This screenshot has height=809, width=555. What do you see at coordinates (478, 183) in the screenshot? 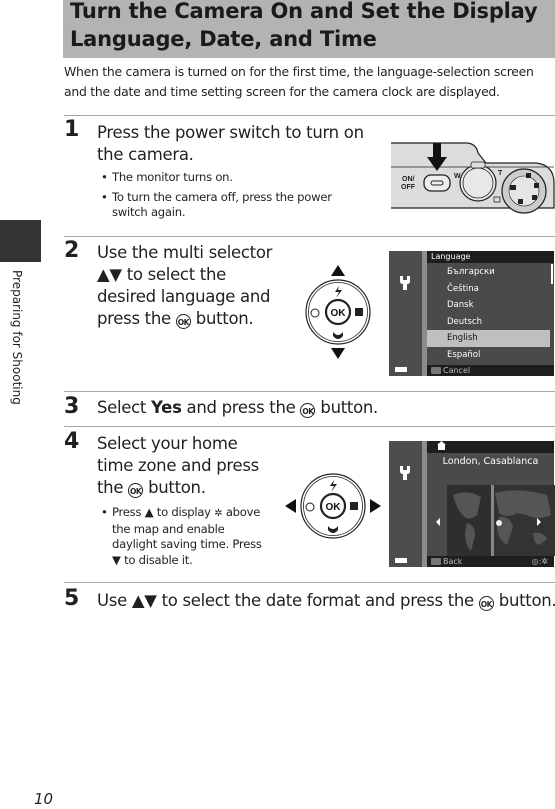
I see `shutter-release` at bounding box center [478, 183].